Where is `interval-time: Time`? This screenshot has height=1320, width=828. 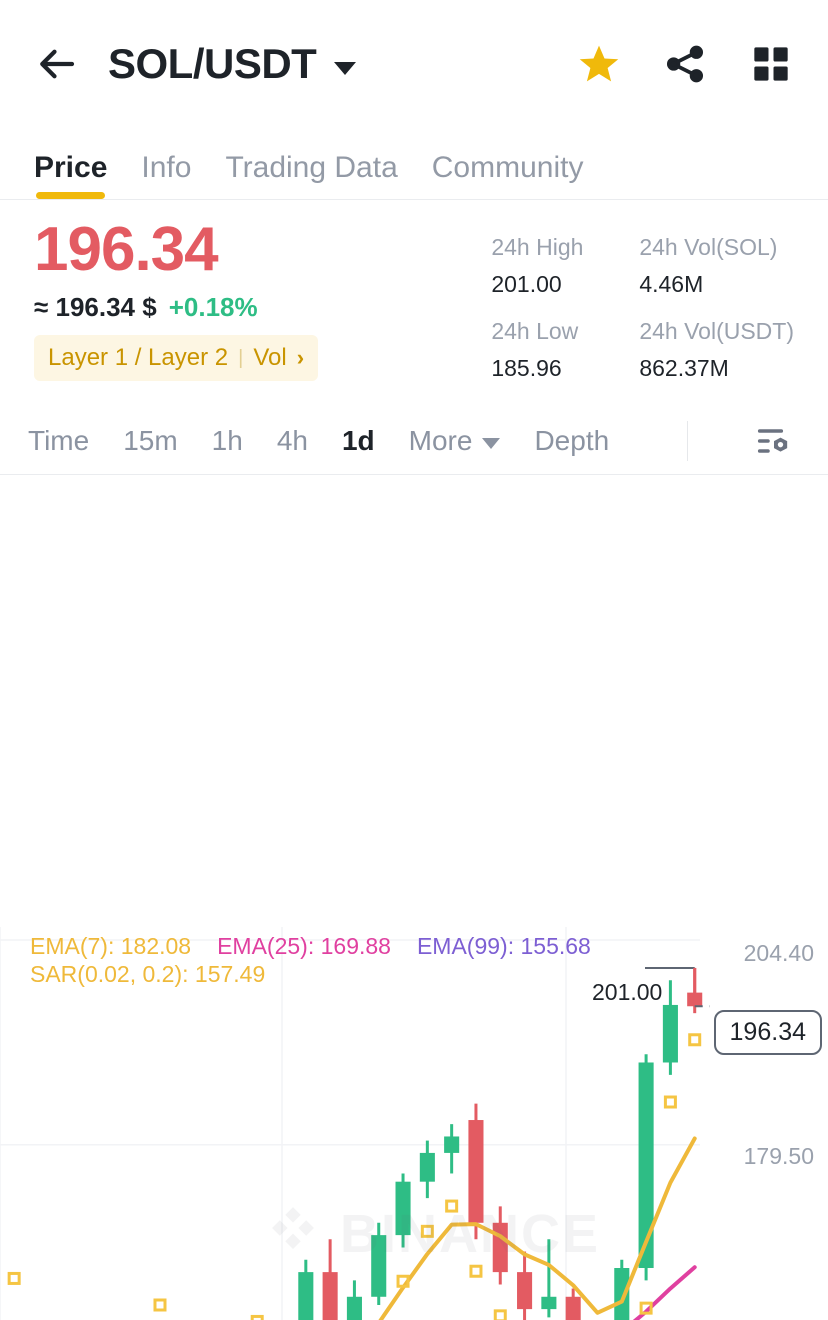
interval-time: Time is located at coordinates (58, 441).